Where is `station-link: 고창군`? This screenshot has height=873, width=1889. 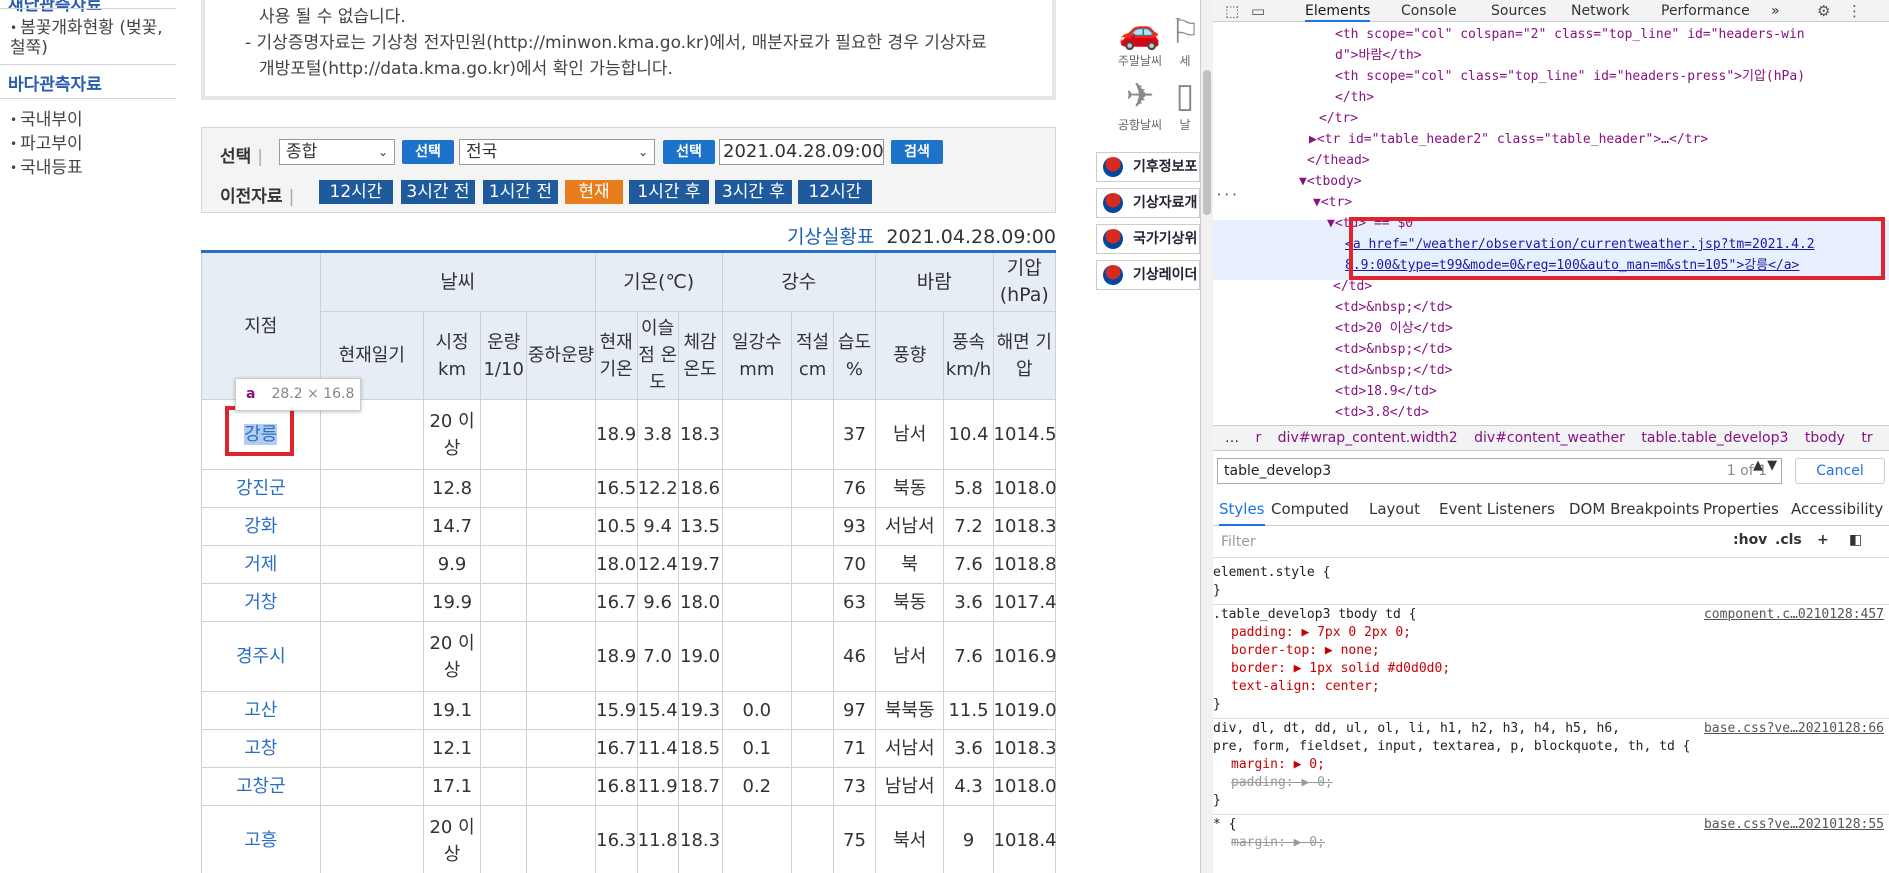
station-link: 고창군 is located at coordinates (261, 786).